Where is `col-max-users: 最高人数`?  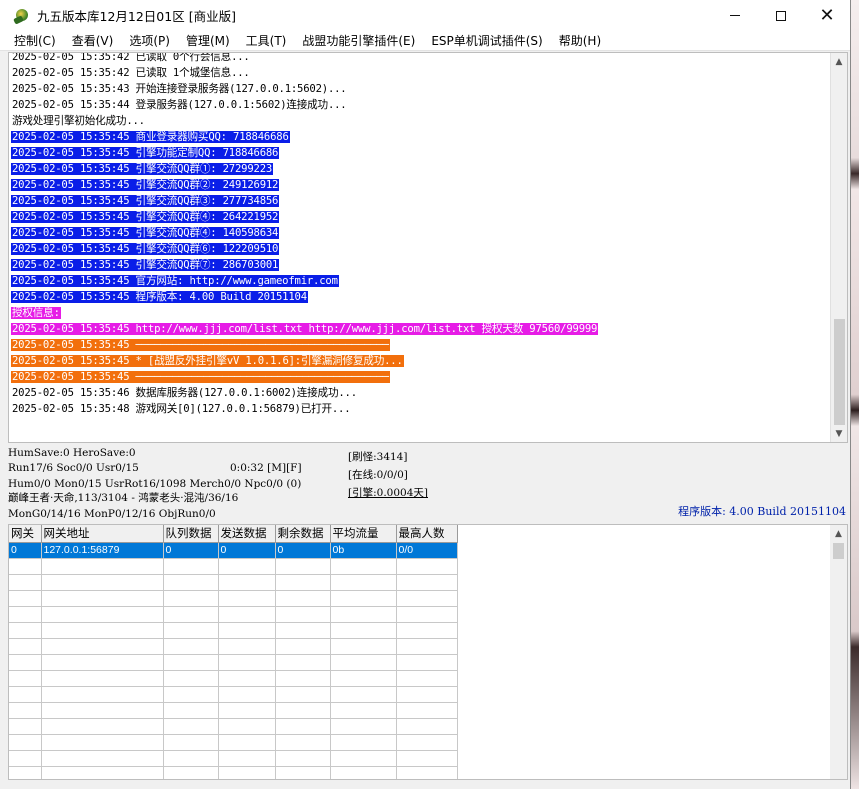
col-max-users: 最高人数 is located at coordinates (427, 534).